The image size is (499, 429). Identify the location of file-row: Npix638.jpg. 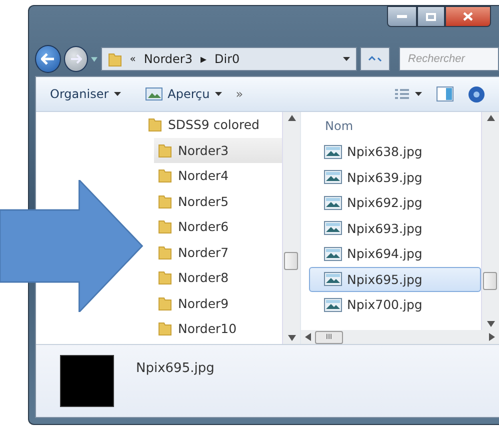
(395, 151).